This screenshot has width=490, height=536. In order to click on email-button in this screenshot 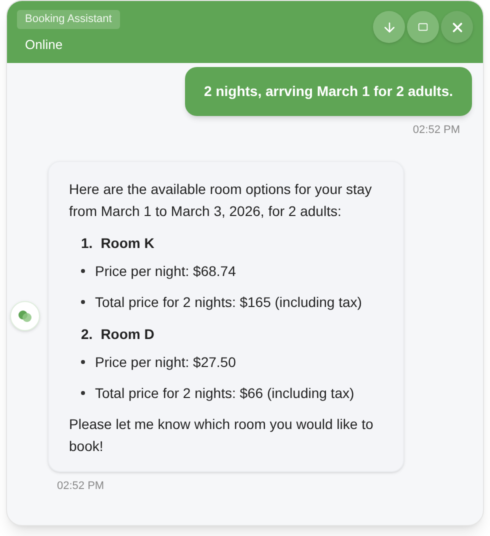, I will do `click(423, 27)`.